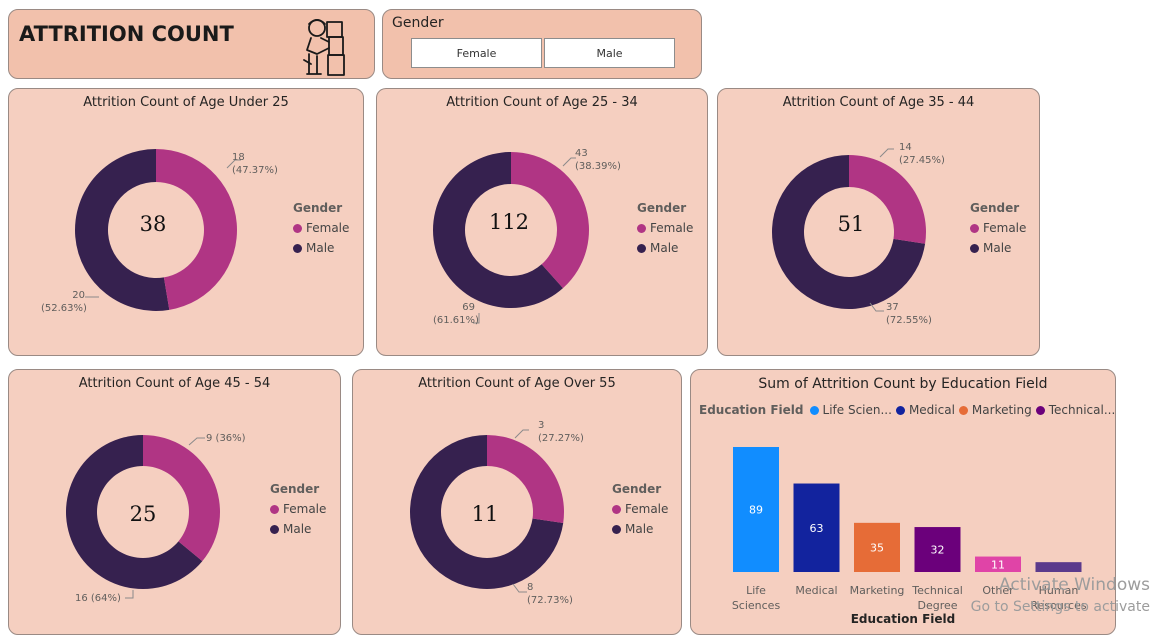  Describe the element at coordinates (756, 510) in the screenshot. I see `bar-value-label: 89` at that location.